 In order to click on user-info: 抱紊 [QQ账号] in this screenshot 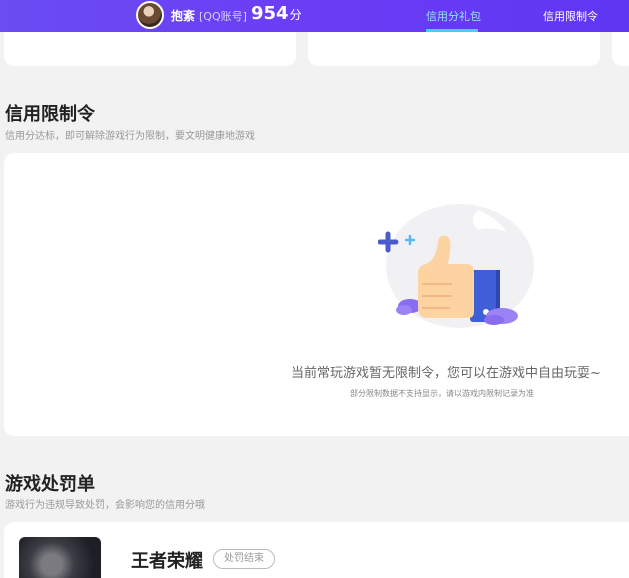, I will do `click(209, 15)`.